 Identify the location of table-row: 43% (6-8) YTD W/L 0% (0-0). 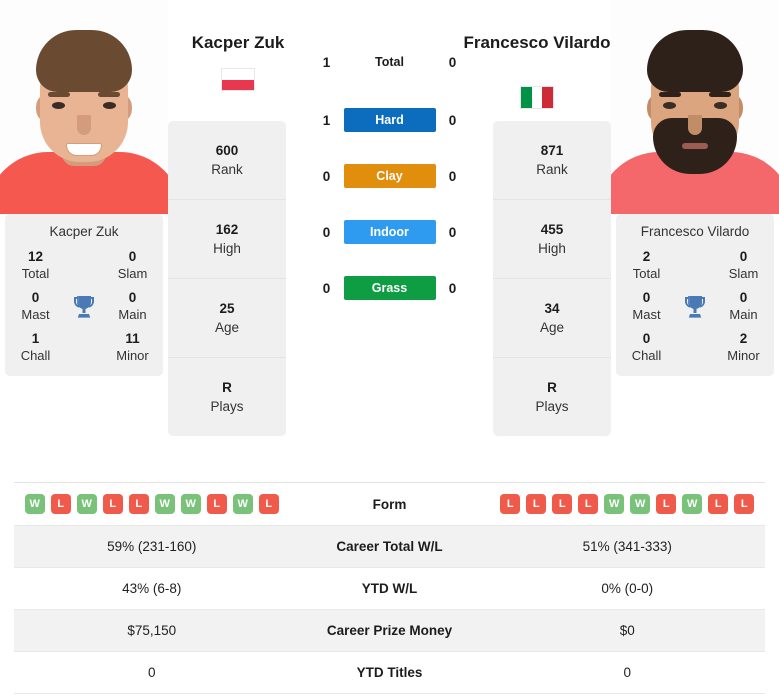
(389, 589).